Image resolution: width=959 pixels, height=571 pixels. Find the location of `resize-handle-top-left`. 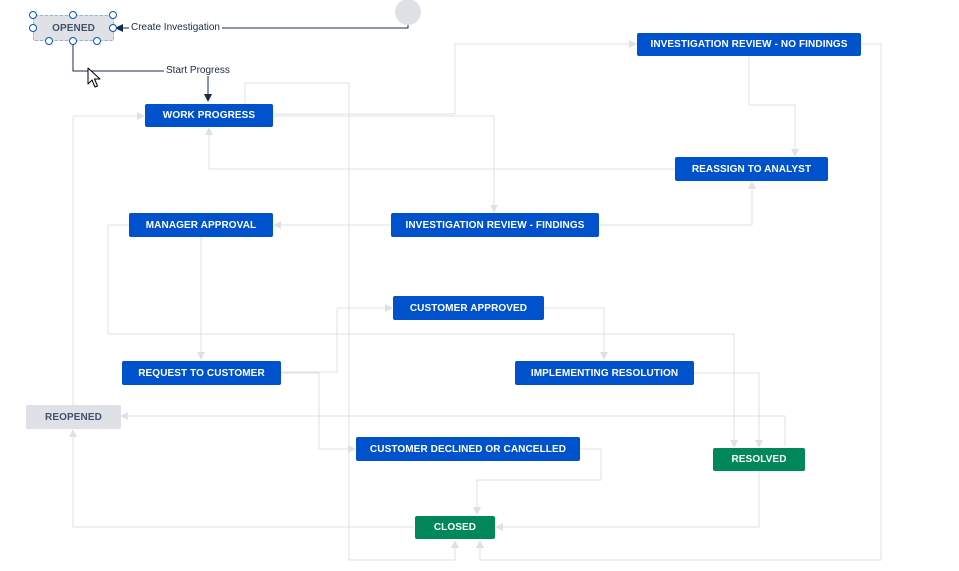

resize-handle-top-left is located at coordinates (33, 15).